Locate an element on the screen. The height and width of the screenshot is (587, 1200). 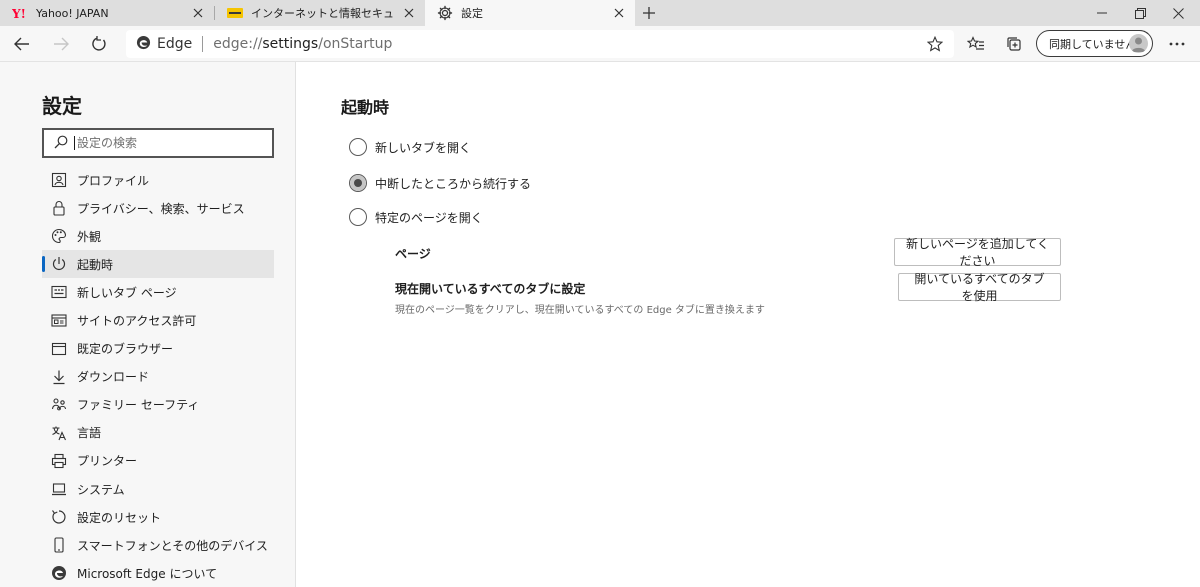
add-page-button: 新しいページを追加してください is located at coordinates (977, 252).